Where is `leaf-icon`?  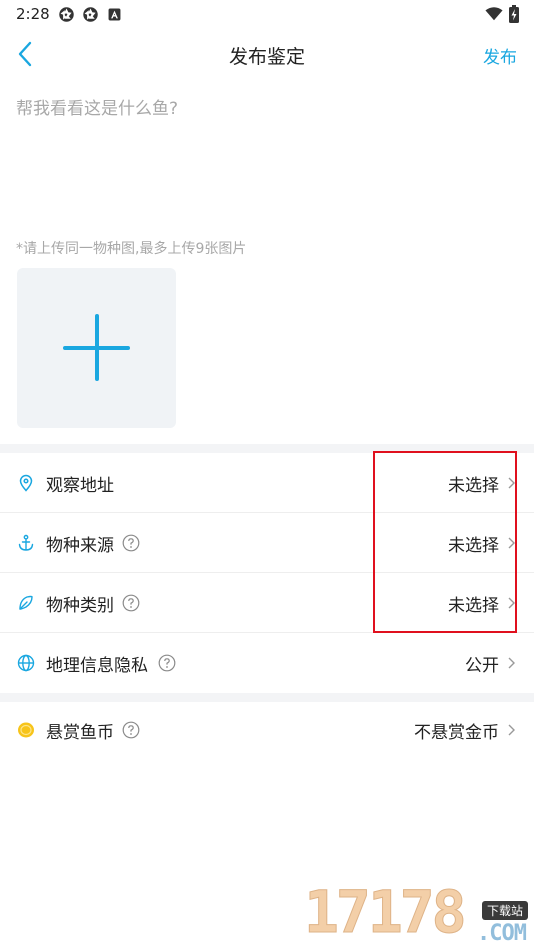 leaf-icon is located at coordinates (26, 602).